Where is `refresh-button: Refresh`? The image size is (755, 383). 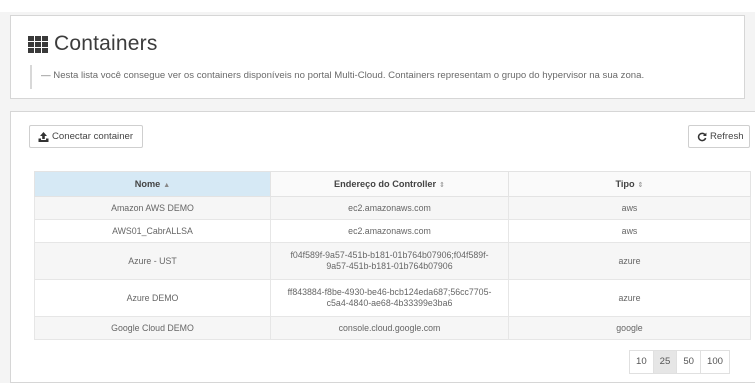 refresh-button: Refresh is located at coordinates (719, 136).